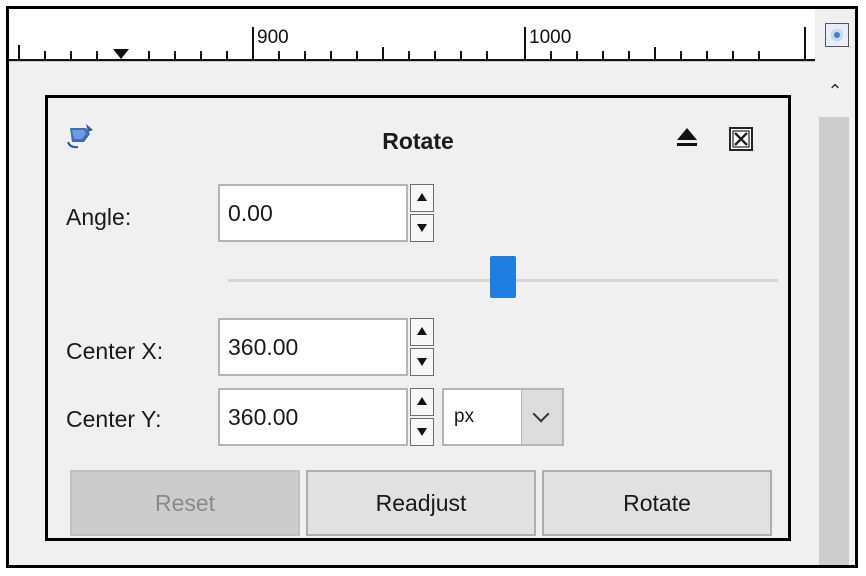  Describe the element at coordinates (422, 432) in the screenshot. I see `center-y-decrement-icon` at that location.